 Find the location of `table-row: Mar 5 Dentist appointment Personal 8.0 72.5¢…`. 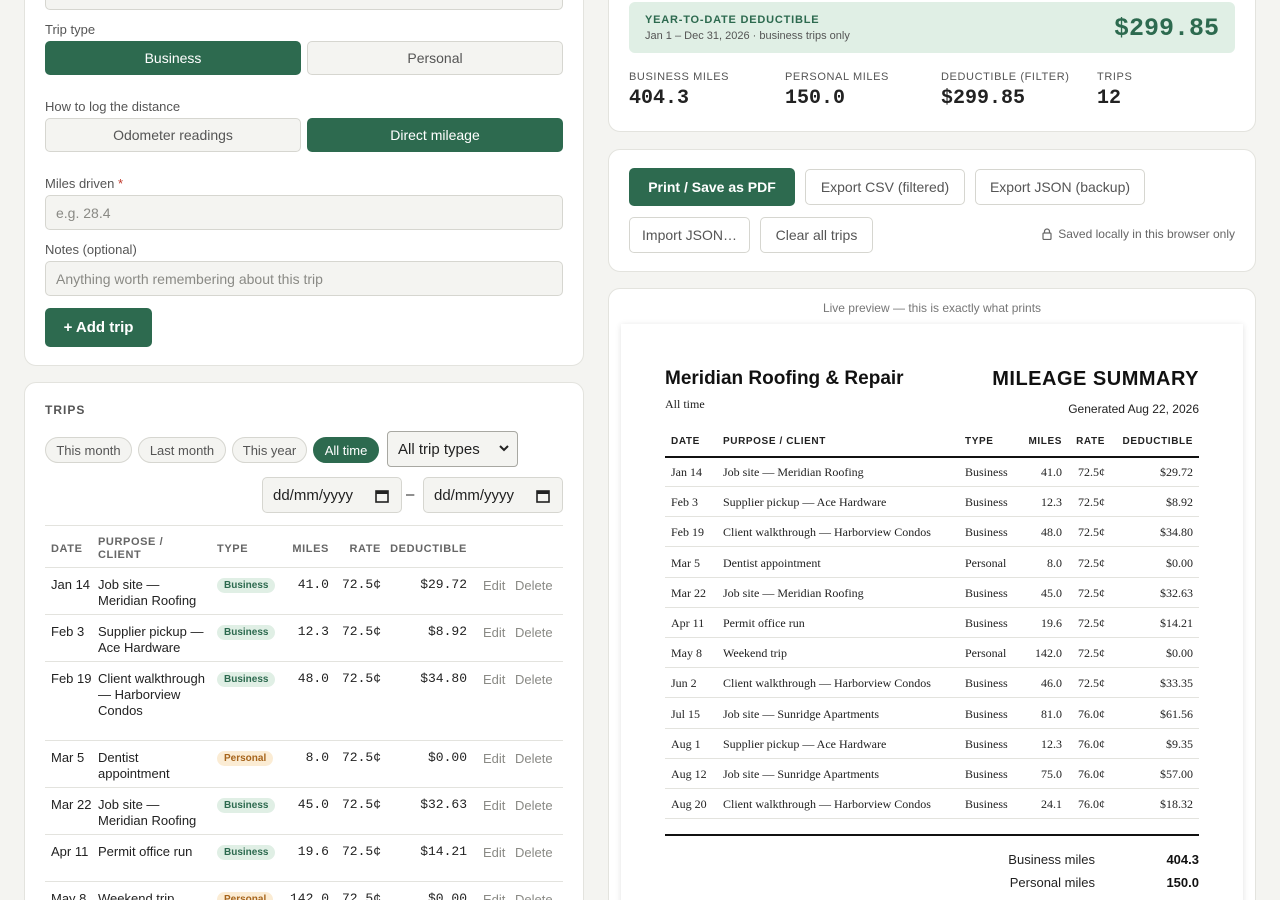

table-row: Mar 5 Dentist appointment Personal 8.0 72.5¢… is located at coordinates (304, 764).